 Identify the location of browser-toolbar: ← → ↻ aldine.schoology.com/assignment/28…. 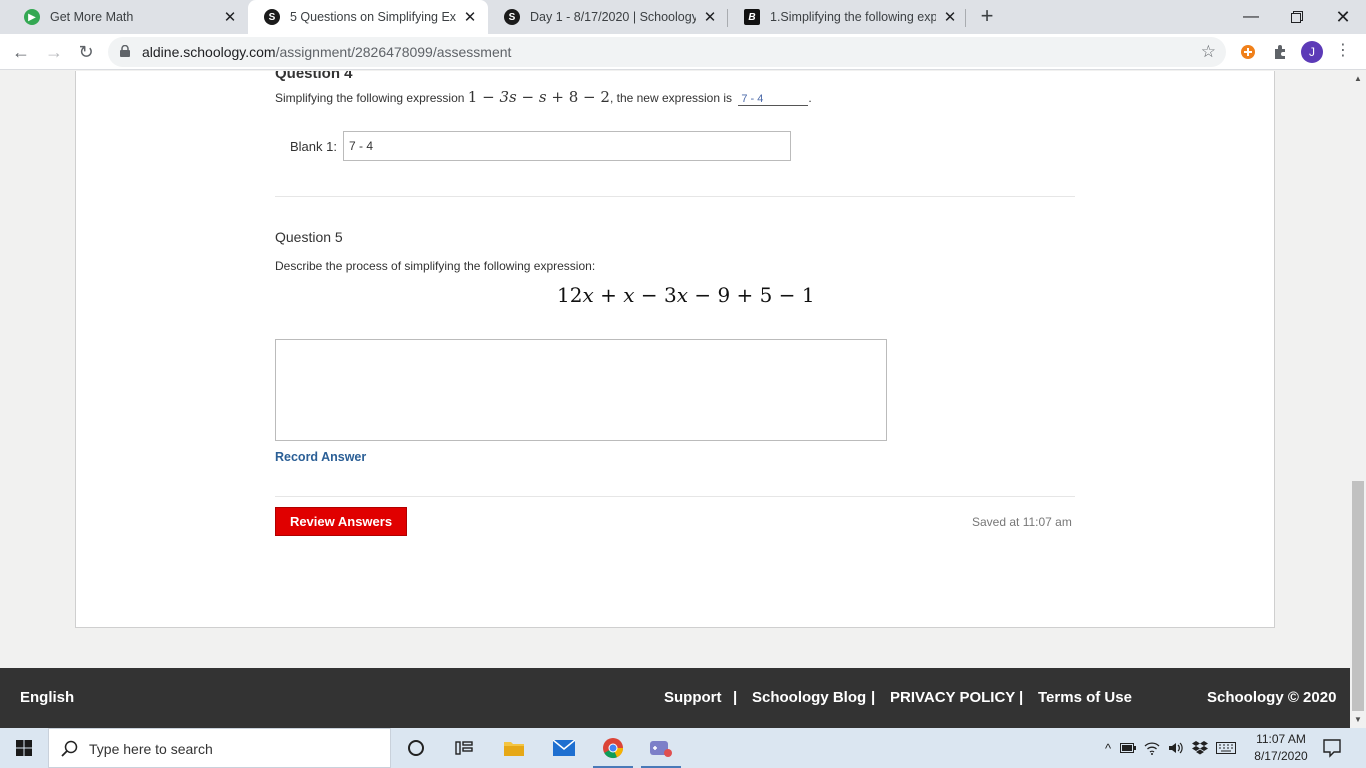
(683, 52).